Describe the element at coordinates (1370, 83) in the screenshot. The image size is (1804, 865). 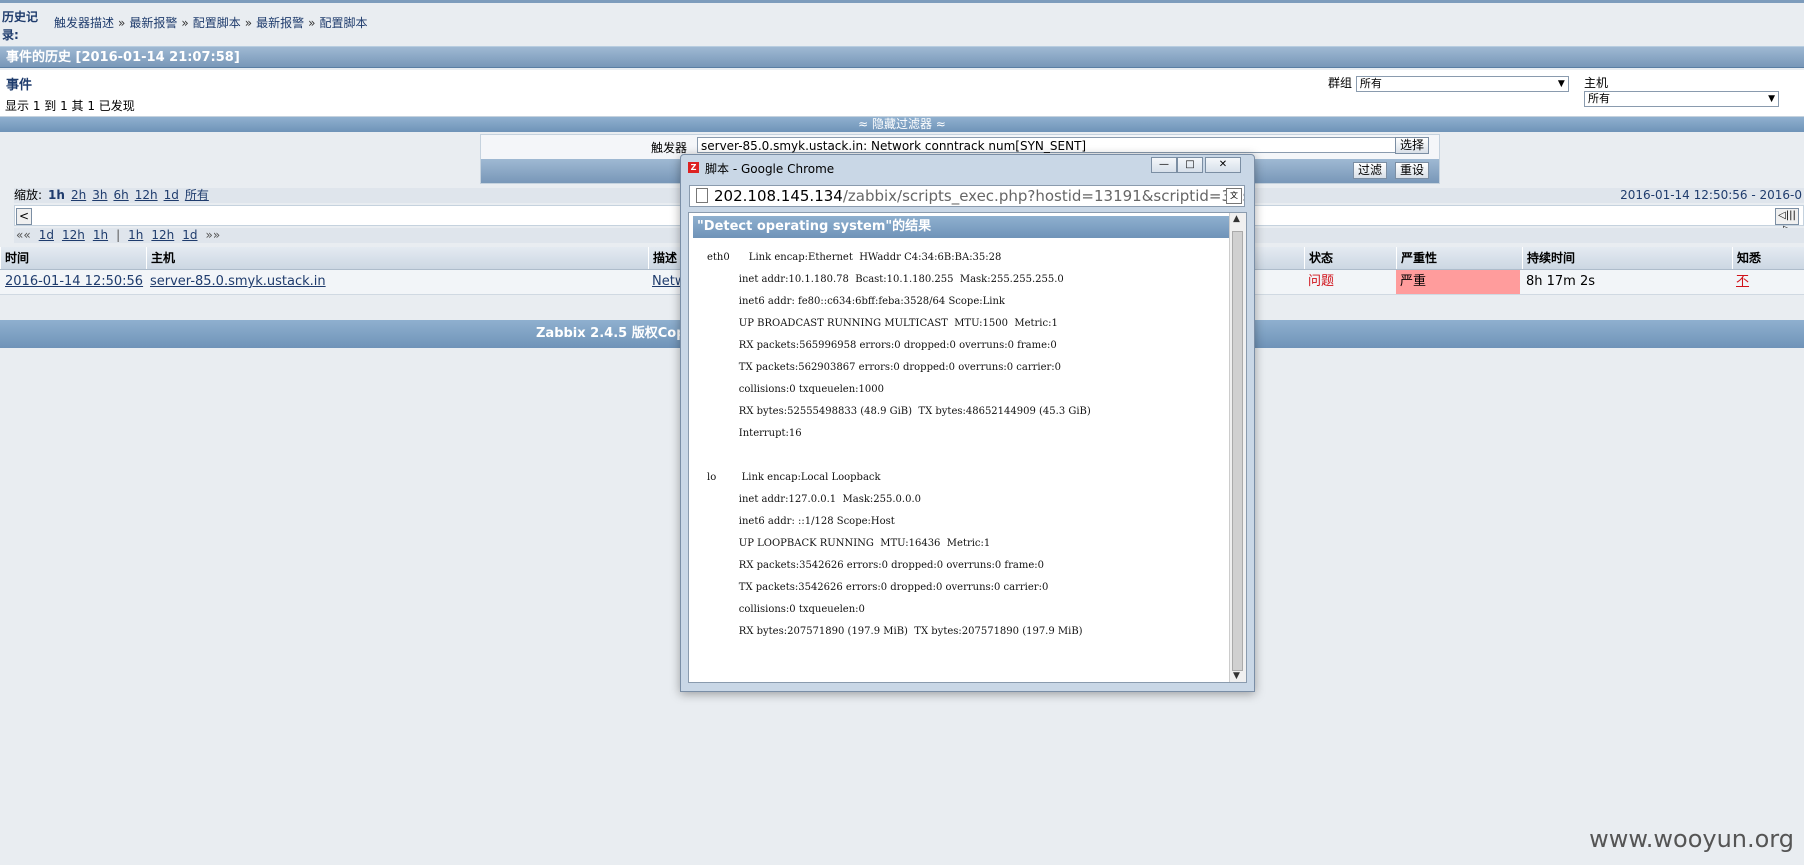
I see `group-select-value: 所有` at that location.